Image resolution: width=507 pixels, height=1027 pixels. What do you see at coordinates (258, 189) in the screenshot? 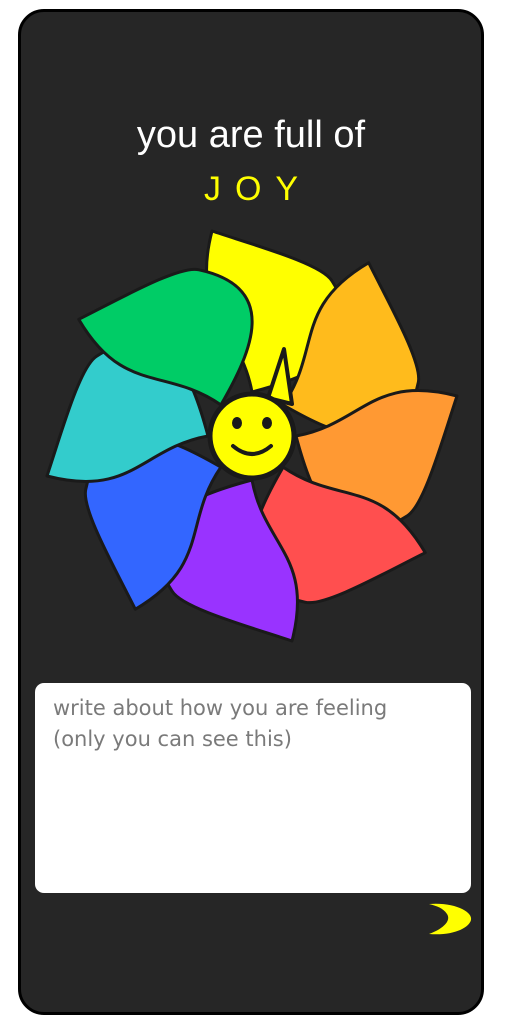
I see `emotion-label: JOY` at bounding box center [258, 189].